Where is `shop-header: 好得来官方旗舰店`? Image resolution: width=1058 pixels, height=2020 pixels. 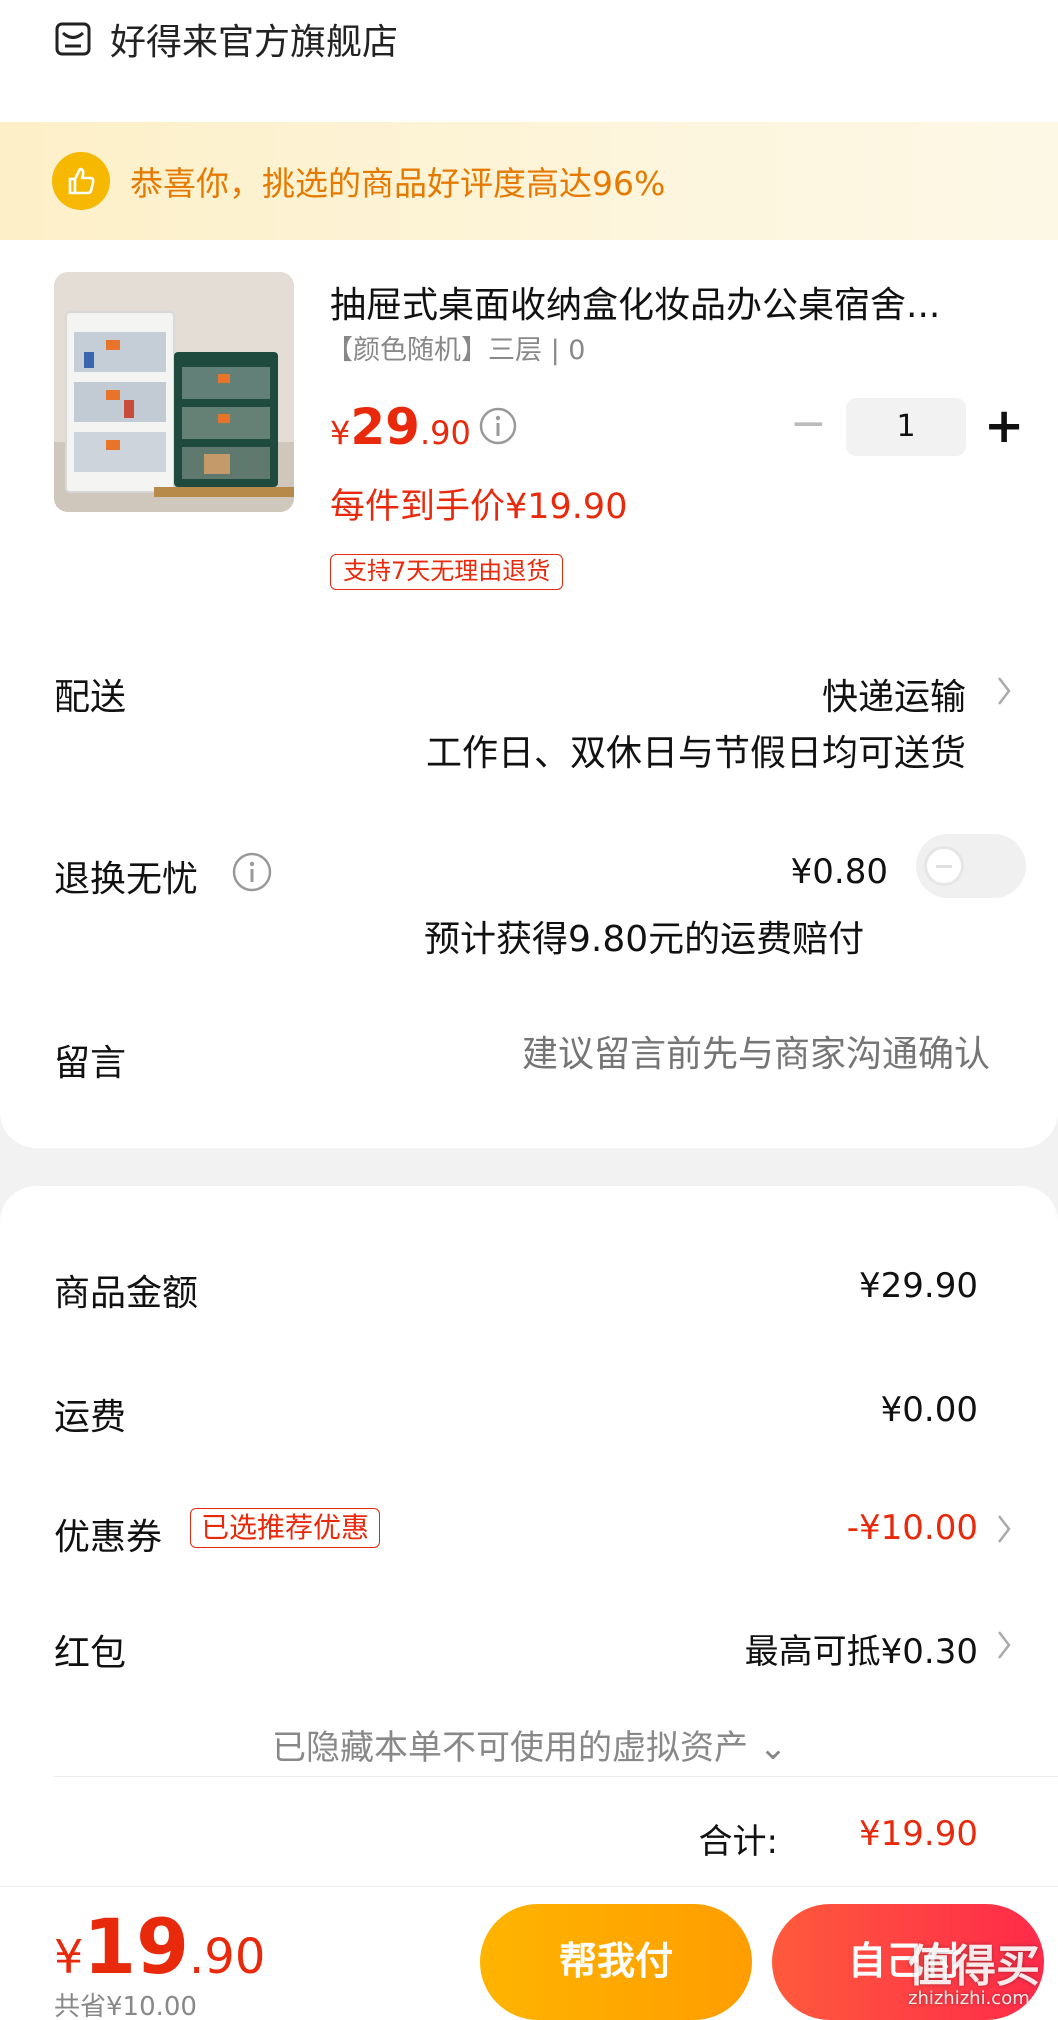
shop-header: 好得来官方旗舰店 is located at coordinates (226, 39).